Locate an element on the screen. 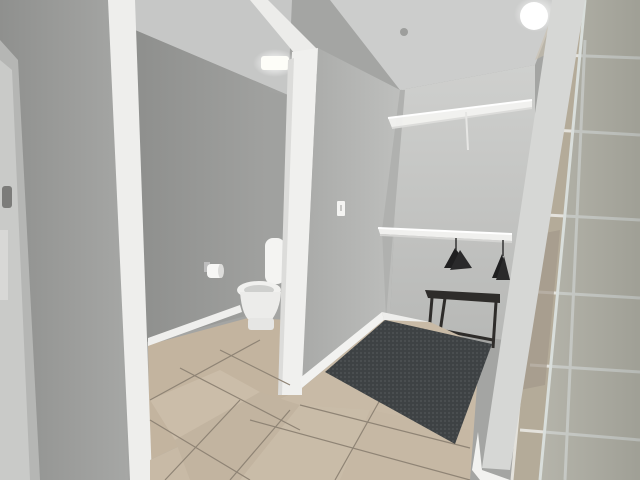 This screenshot has height=480, width=640. switch-icon is located at coordinates (341, 208).